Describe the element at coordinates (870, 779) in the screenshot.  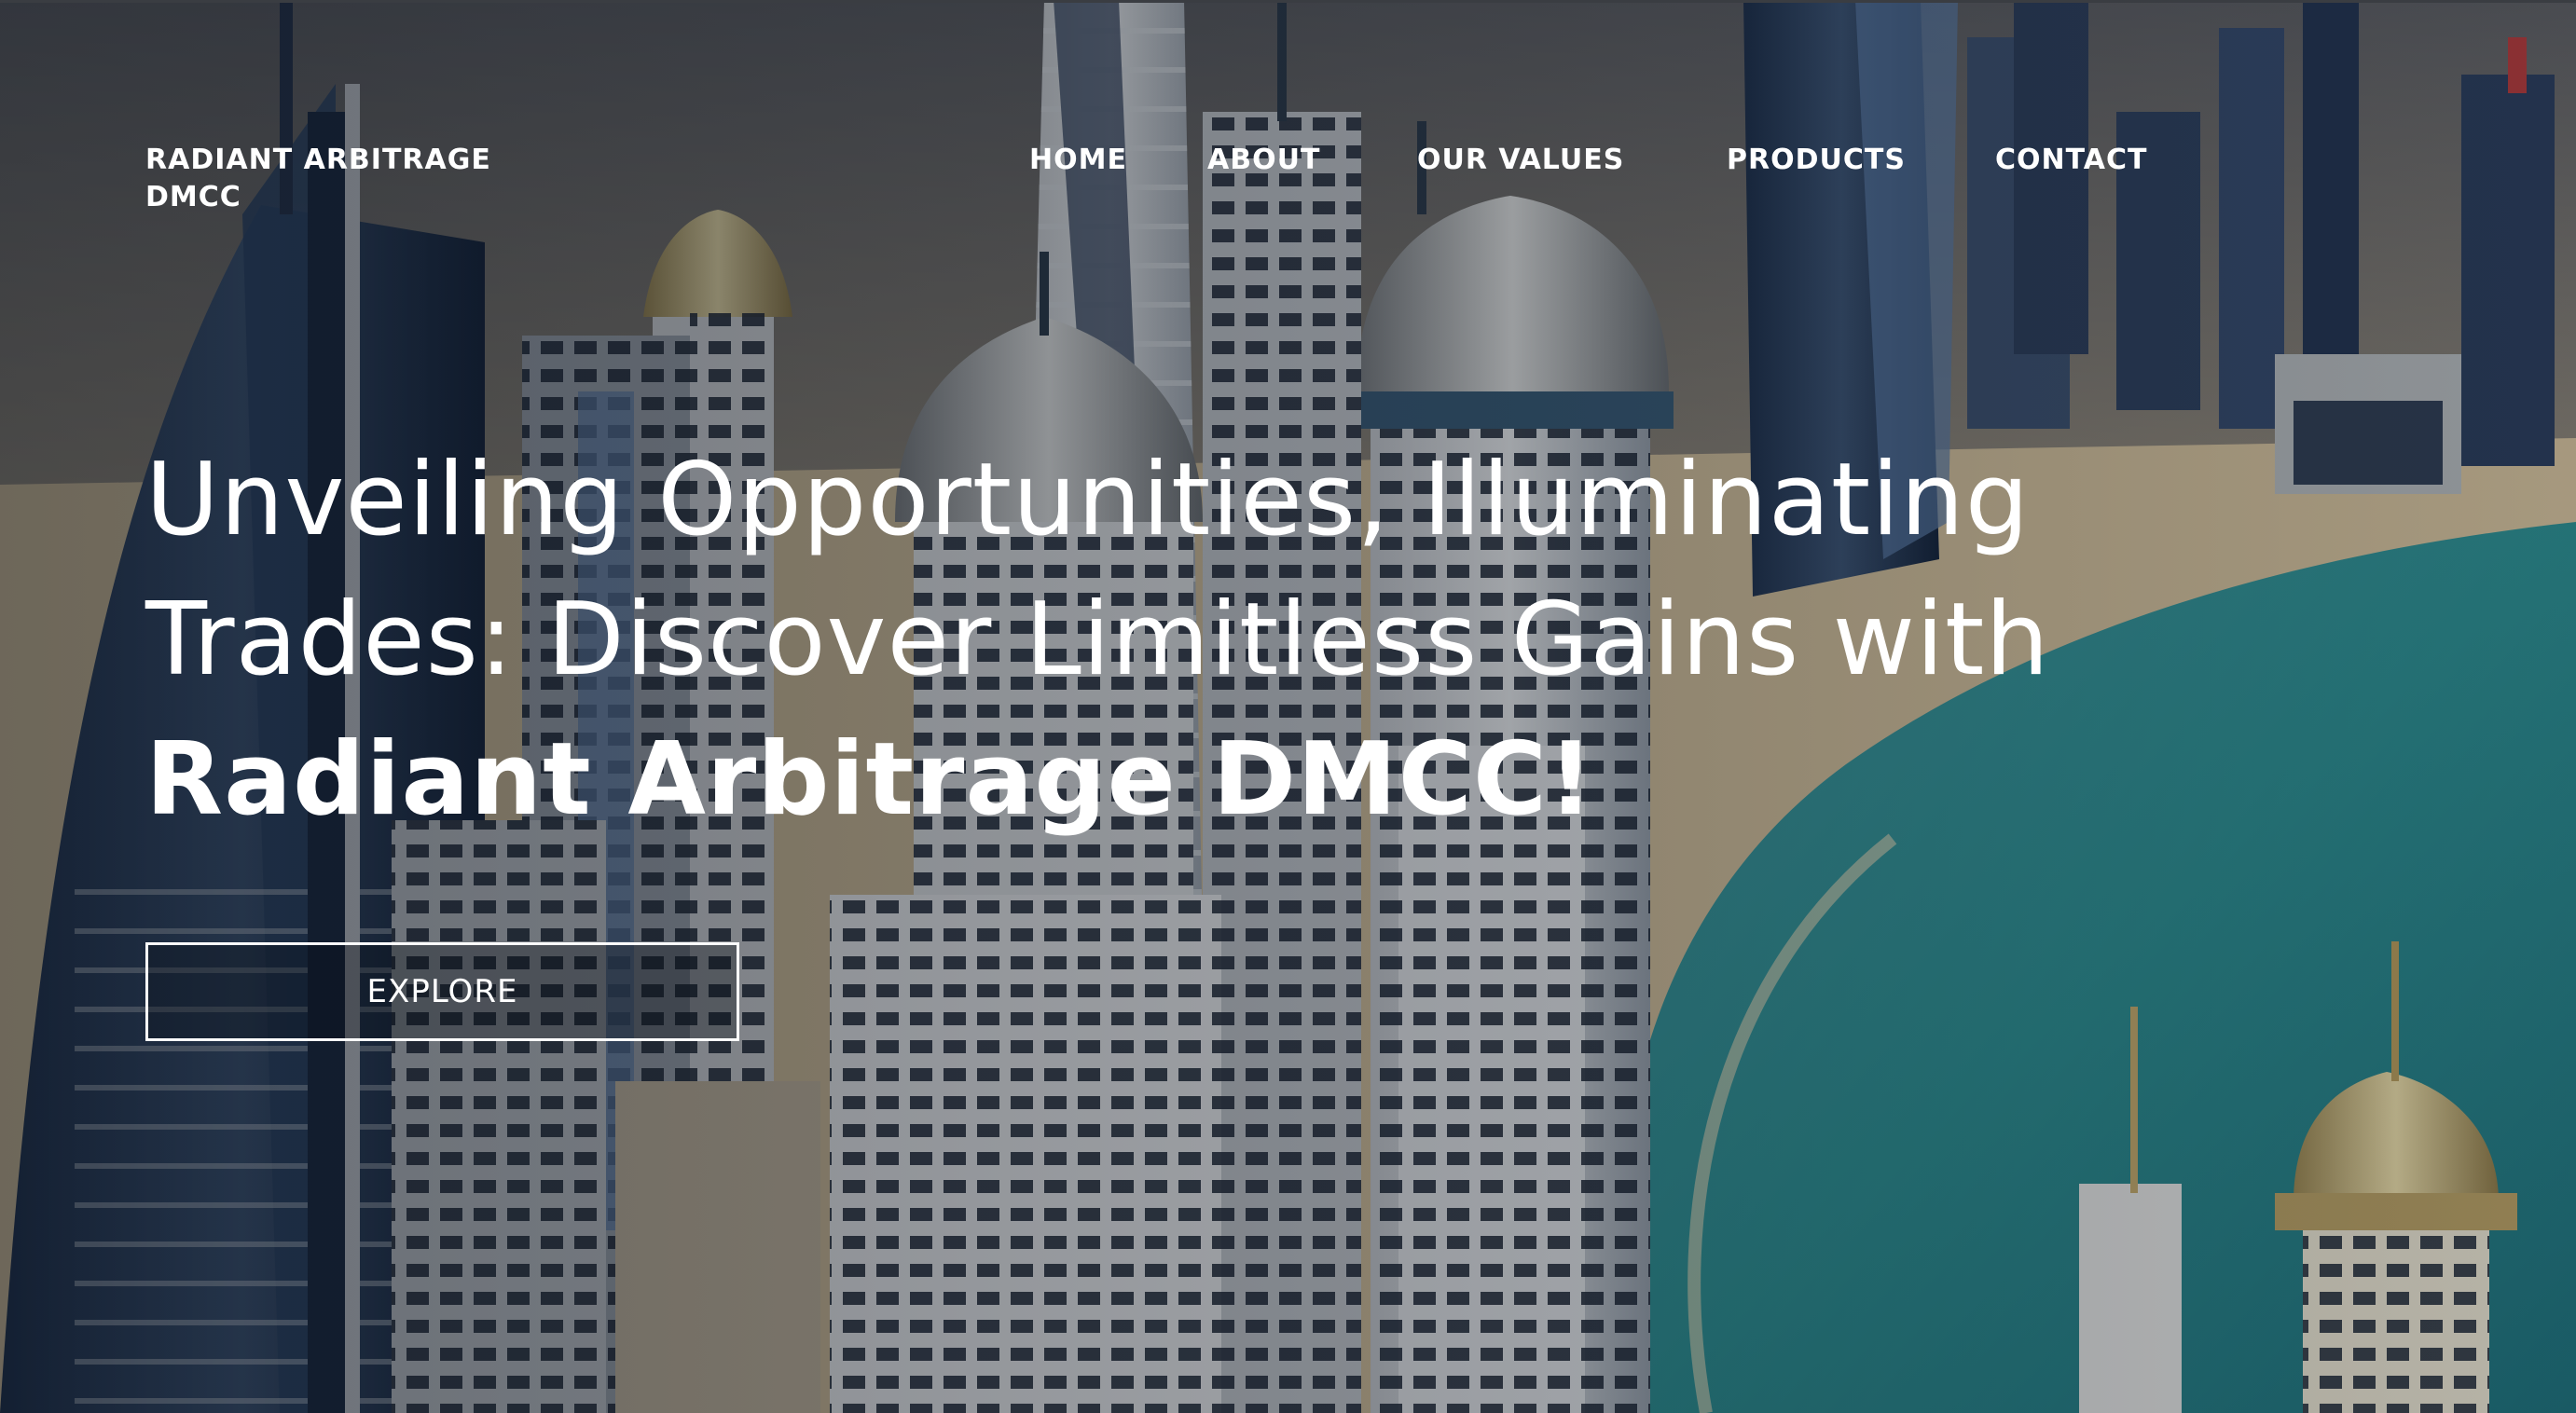
I see `headline-line-3-company-name: Radiant Arbitrage DMCC!` at that location.